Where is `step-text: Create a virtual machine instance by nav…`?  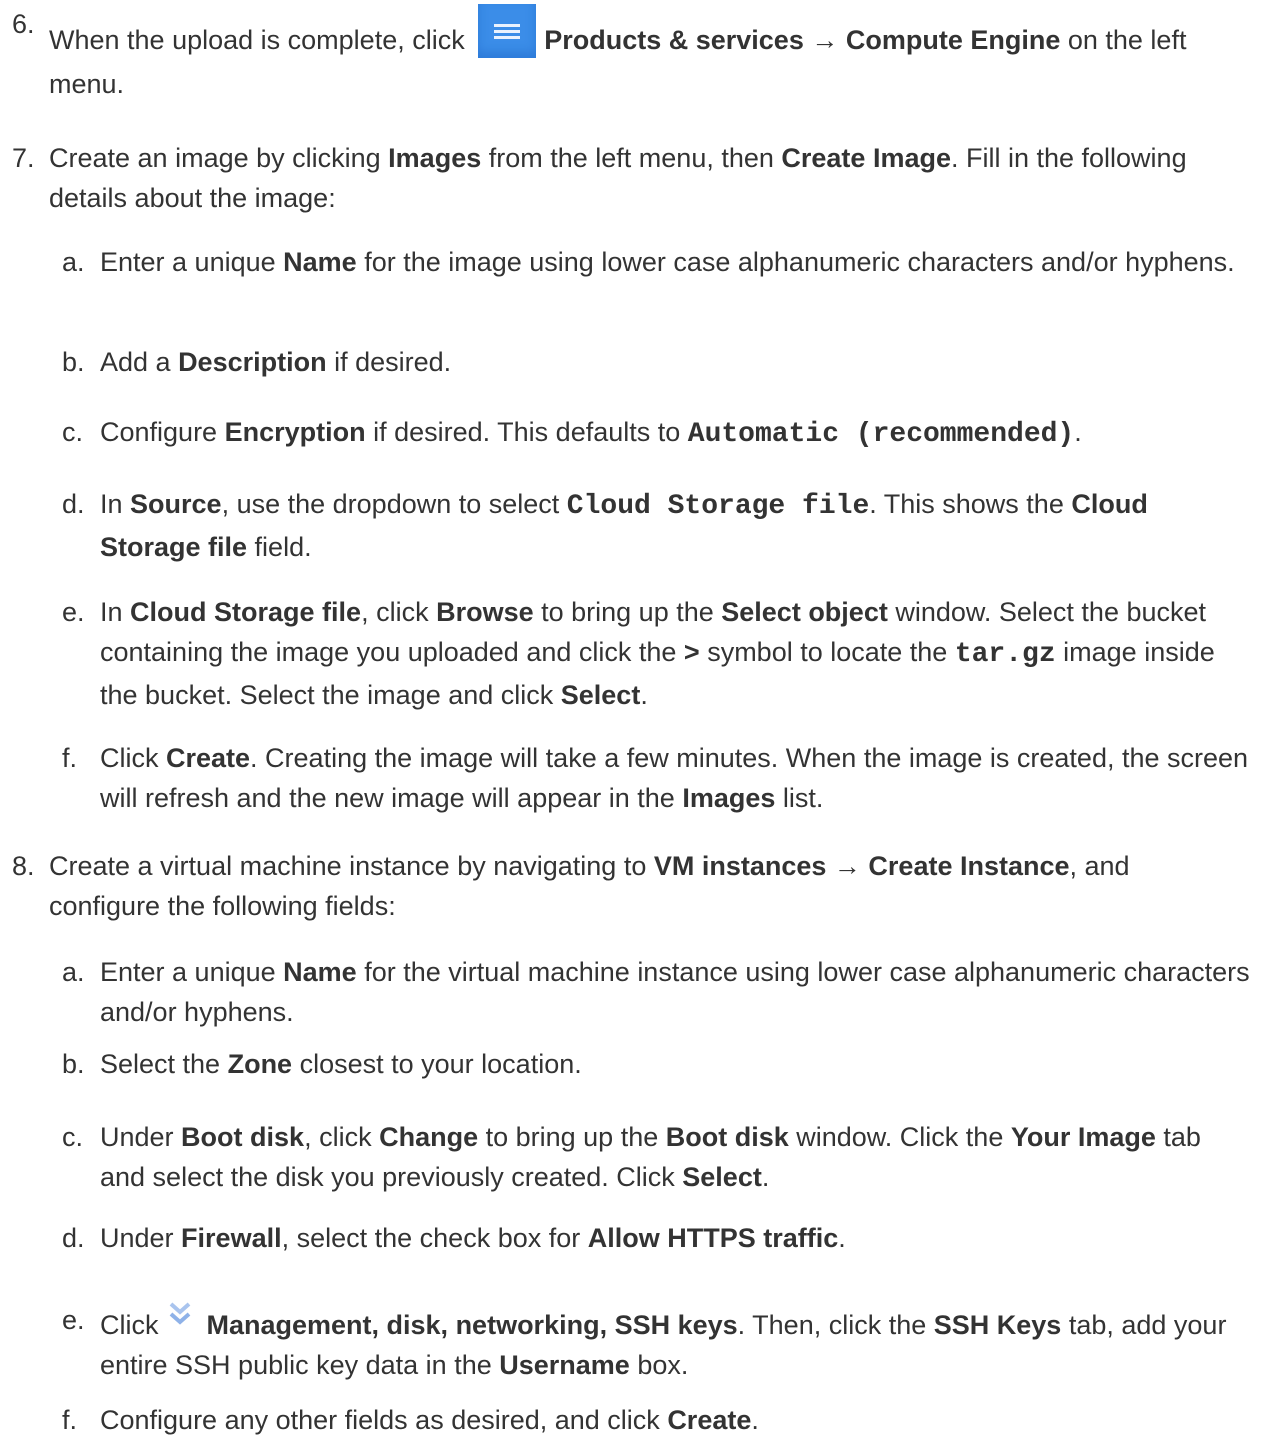
step-text: Create a virtual machine instance by nav… is located at coordinates (589, 886).